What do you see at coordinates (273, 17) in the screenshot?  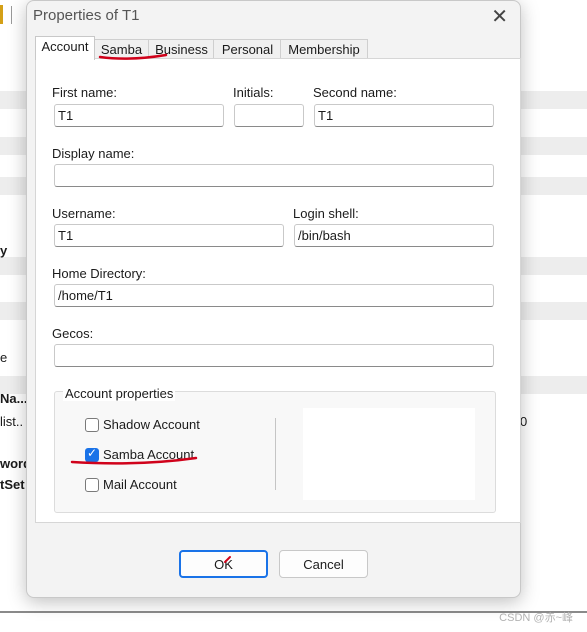 I see `title-bar: Properties of T1 ✕` at bounding box center [273, 17].